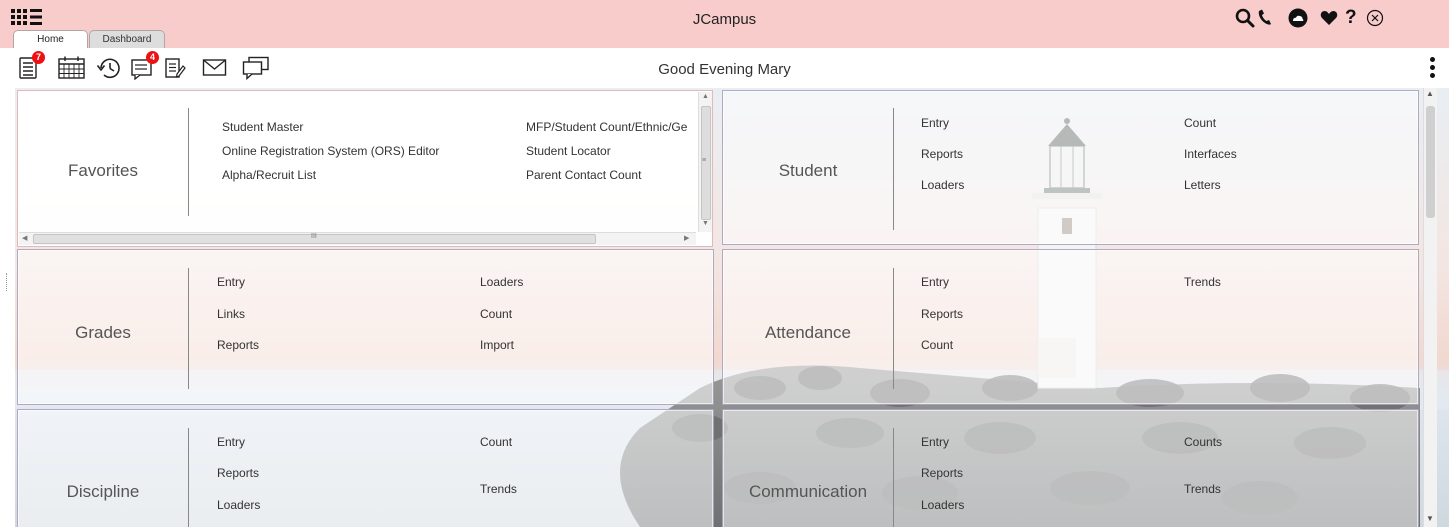 This screenshot has height=527, width=1449. Describe the element at coordinates (256, 70) in the screenshot. I see `chat-icon` at that location.